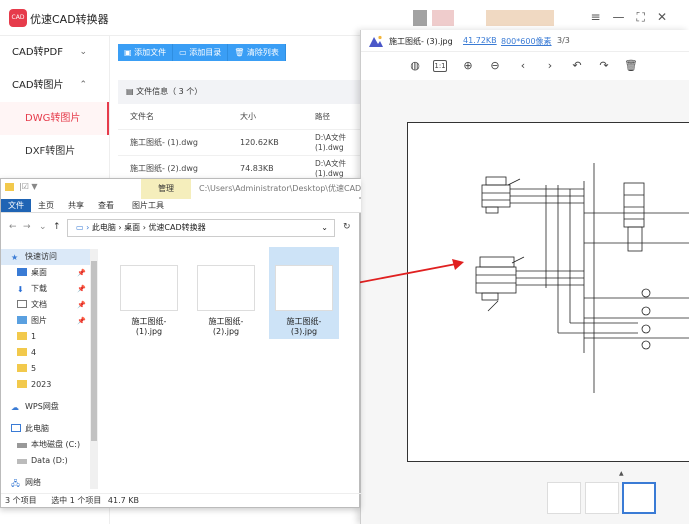  What do you see at coordinates (619, 17) in the screenshot?
I see `minimize-icon: —` at bounding box center [619, 17].